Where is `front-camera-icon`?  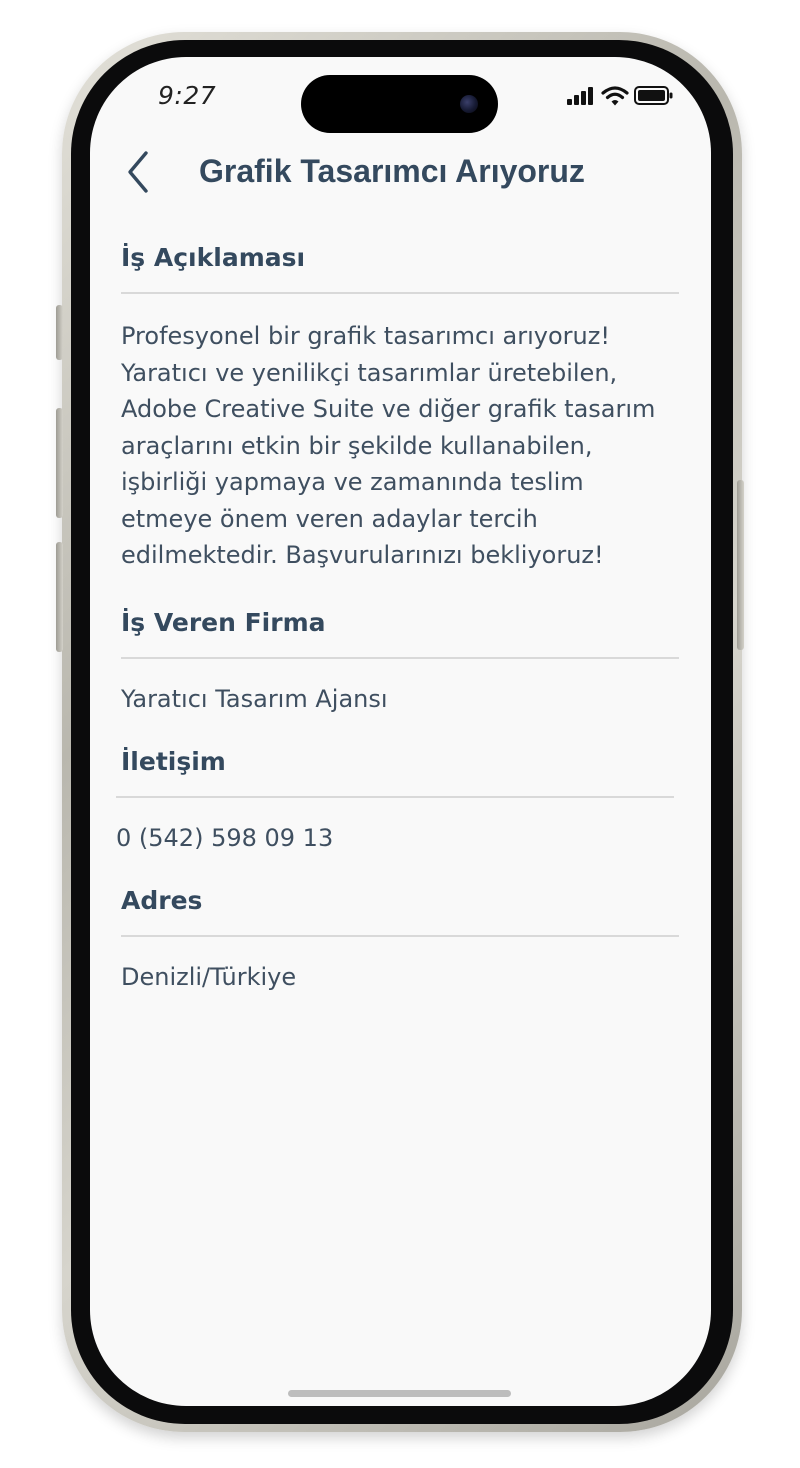 front-camera-icon is located at coordinates (469, 104).